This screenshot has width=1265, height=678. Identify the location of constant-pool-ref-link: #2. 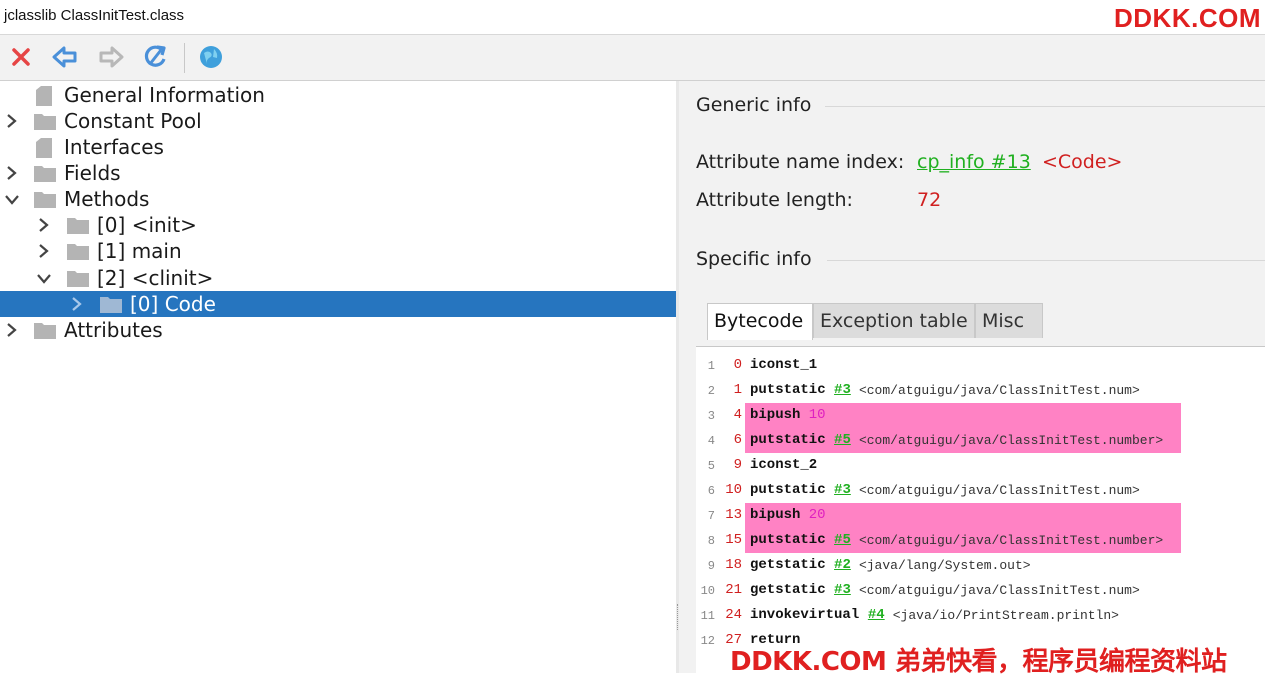
(842, 565).